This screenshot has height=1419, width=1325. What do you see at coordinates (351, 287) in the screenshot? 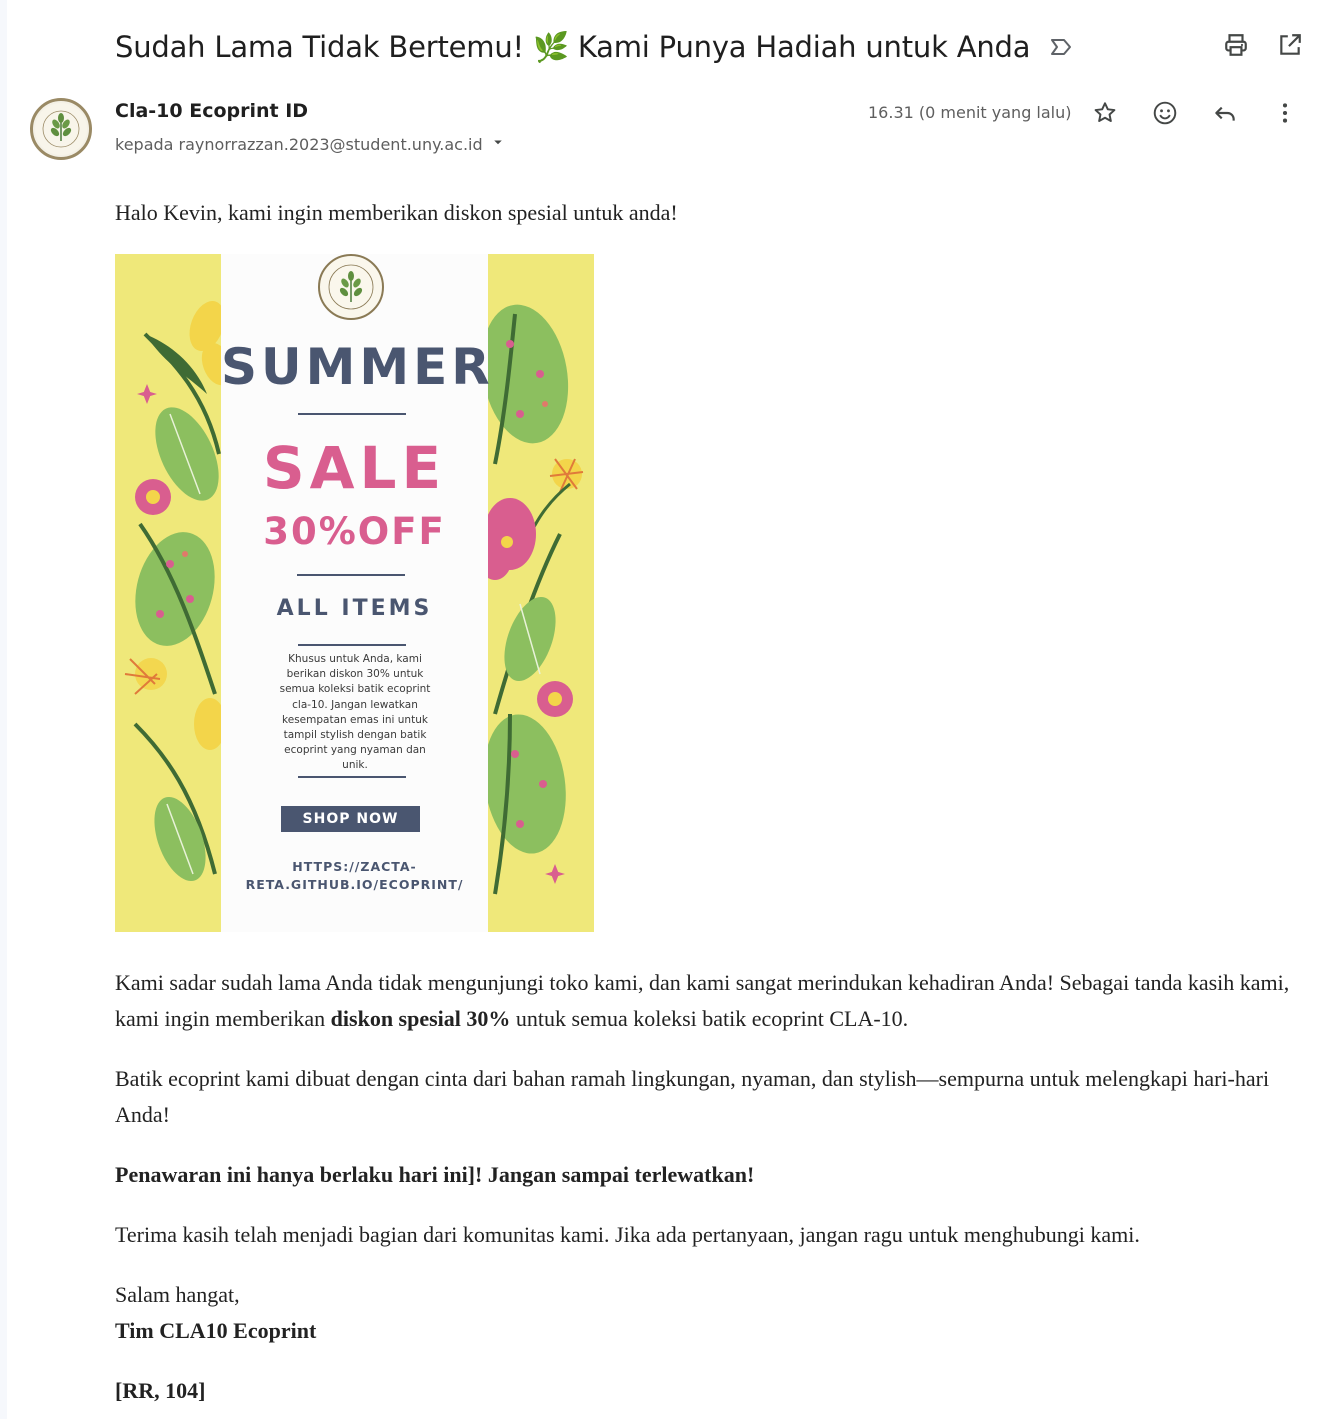
I see `brand-logo` at bounding box center [351, 287].